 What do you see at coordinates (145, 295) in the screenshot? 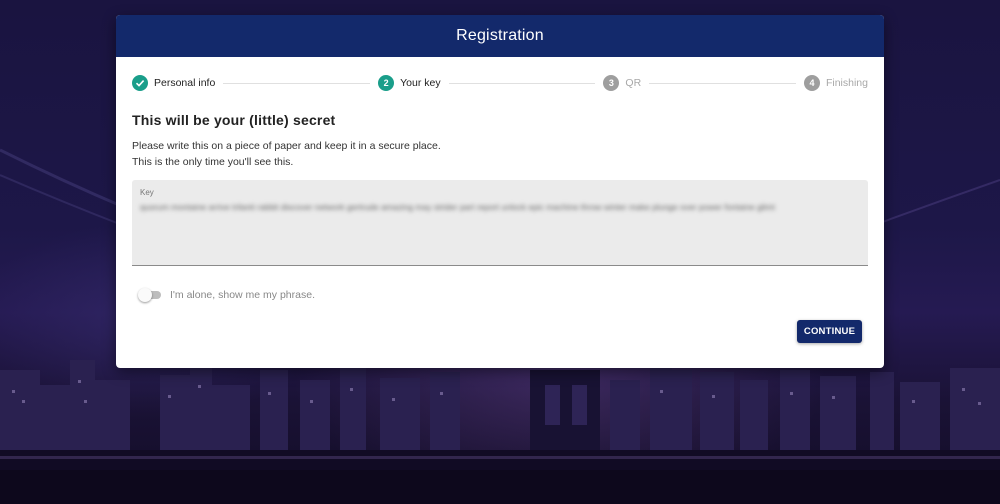
I see `toggle-thumb` at bounding box center [145, 295].